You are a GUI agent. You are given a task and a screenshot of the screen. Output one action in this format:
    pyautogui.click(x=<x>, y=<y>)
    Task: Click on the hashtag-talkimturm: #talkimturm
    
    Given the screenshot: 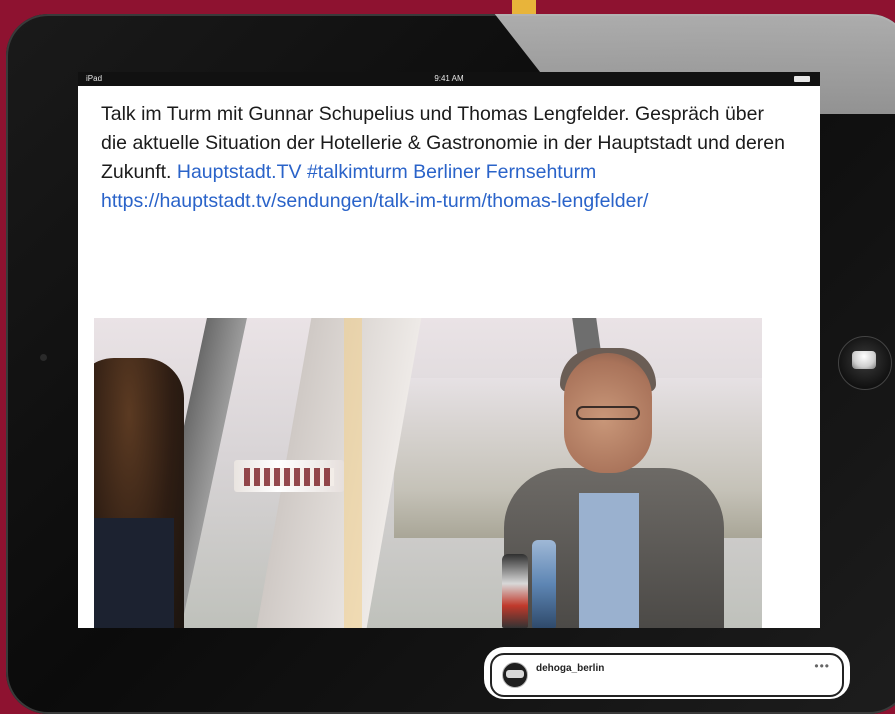 What is the action you would take?
    pyautogui.click(x=357, y=172)
    